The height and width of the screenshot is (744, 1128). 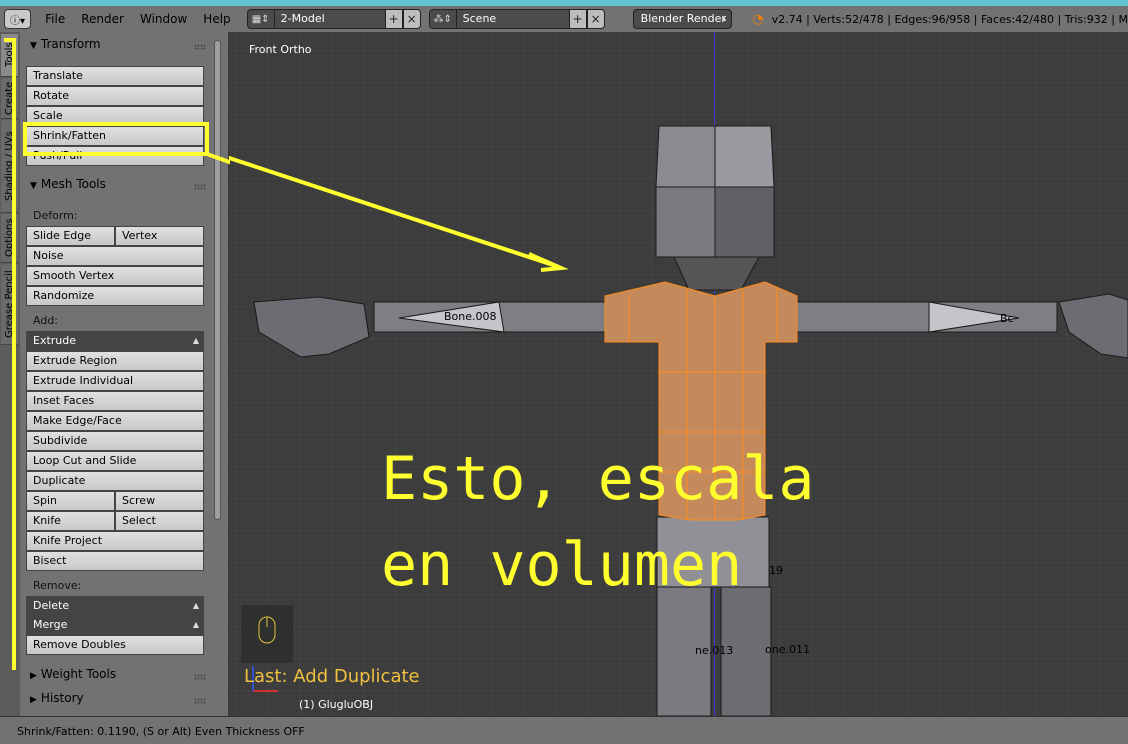 I want to click on menu-render: Render, so click(x=102, y=19).